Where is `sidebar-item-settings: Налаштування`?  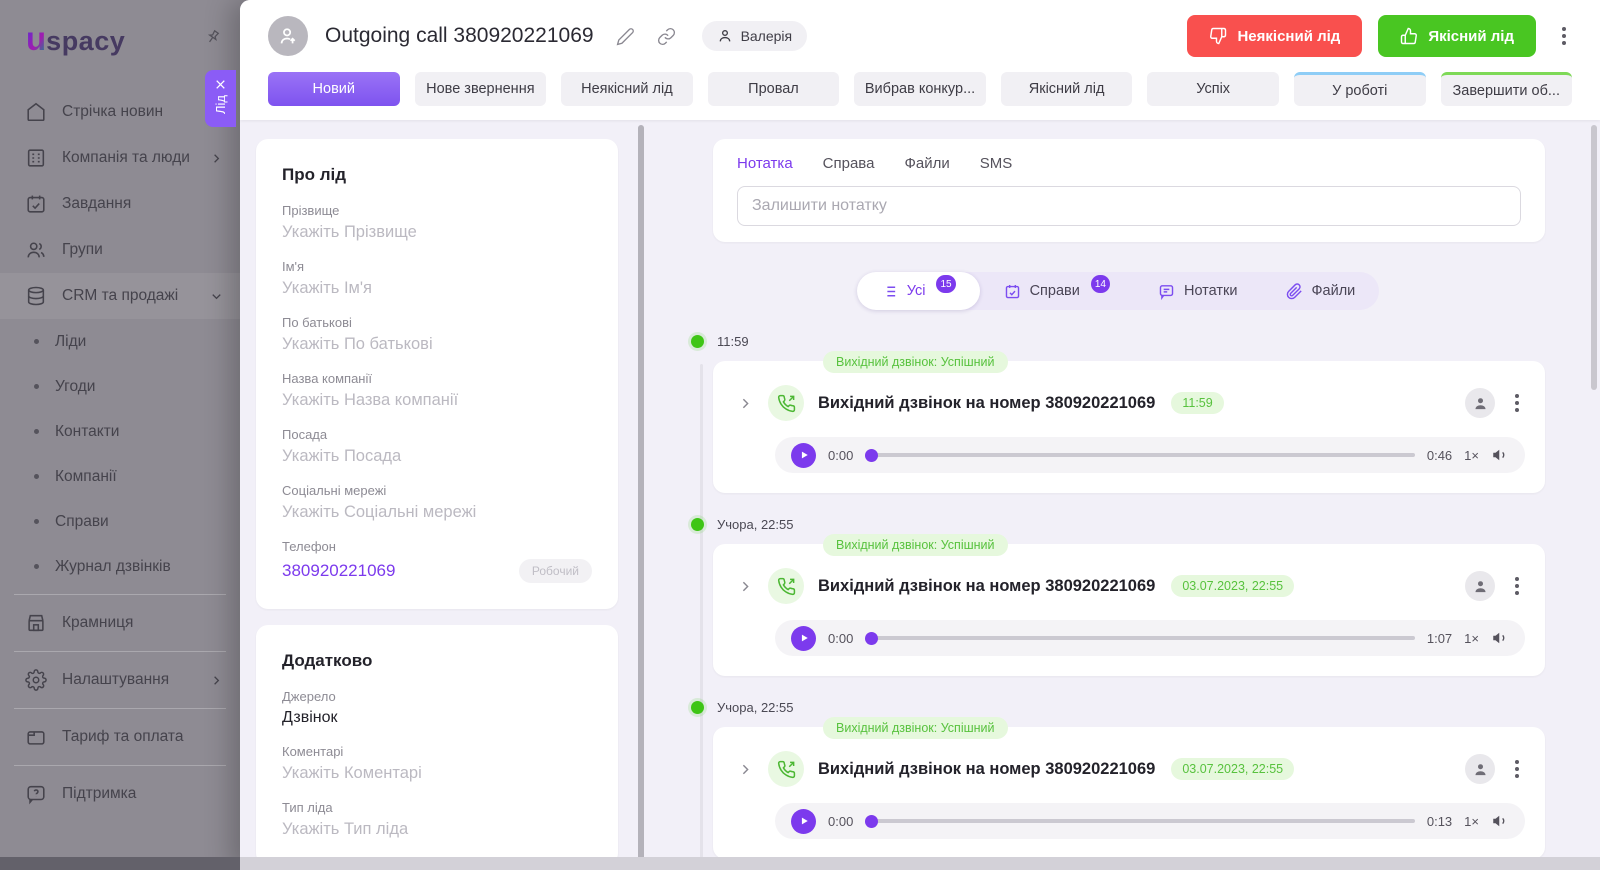
sidebar-item-settings: Налаштування is located at coordinates (120, 680).